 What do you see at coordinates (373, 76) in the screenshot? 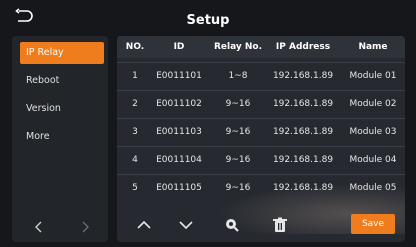
I see `cell-name: Module 01` at bounding box center [373, 76].